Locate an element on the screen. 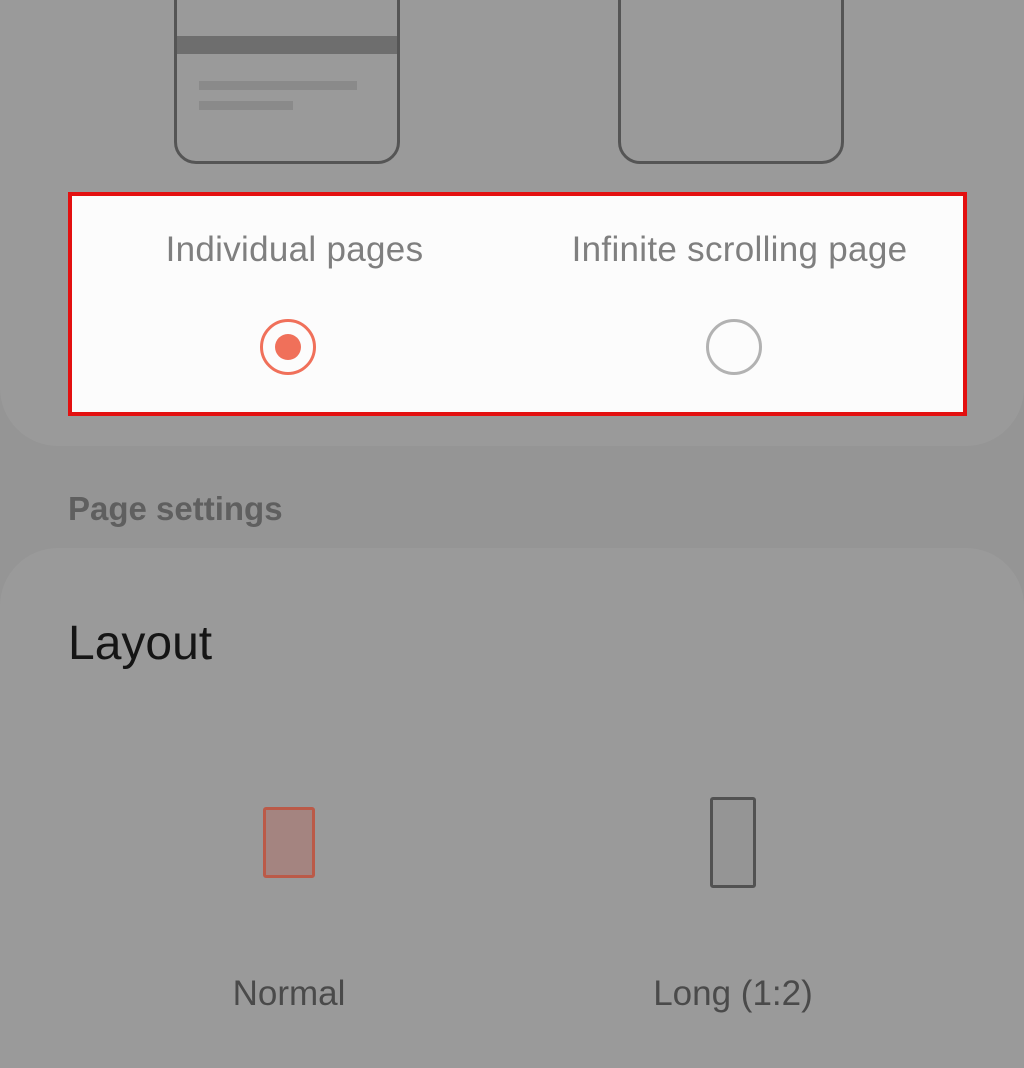  option-infinite-scrolling: Infinite scrolling page is located at coordinates (739, 304).